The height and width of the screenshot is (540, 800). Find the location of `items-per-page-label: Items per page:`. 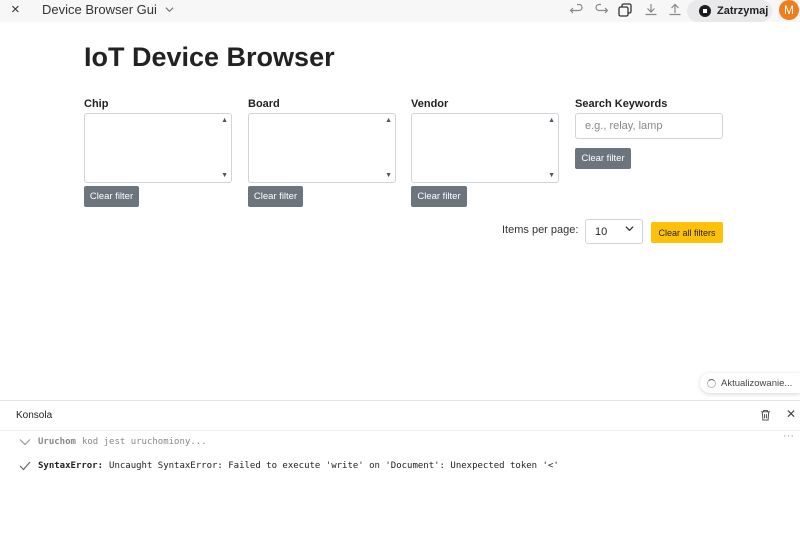

items-per-page-label: Items per page: is located at coordinates (540, 230).